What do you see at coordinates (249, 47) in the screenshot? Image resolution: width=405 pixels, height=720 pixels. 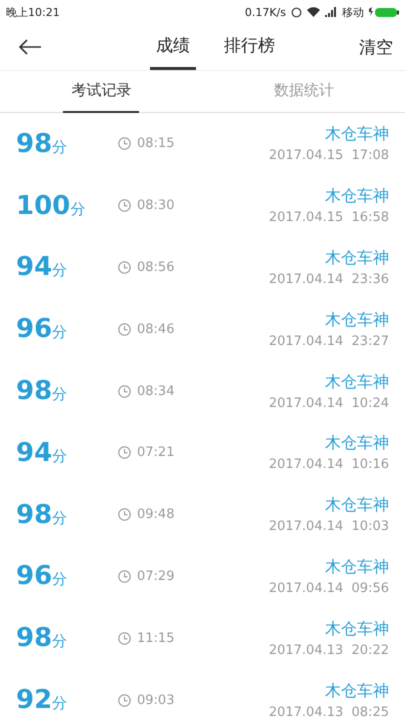 I see `header-tab: 排行榜` at bounding box center [249, 47].